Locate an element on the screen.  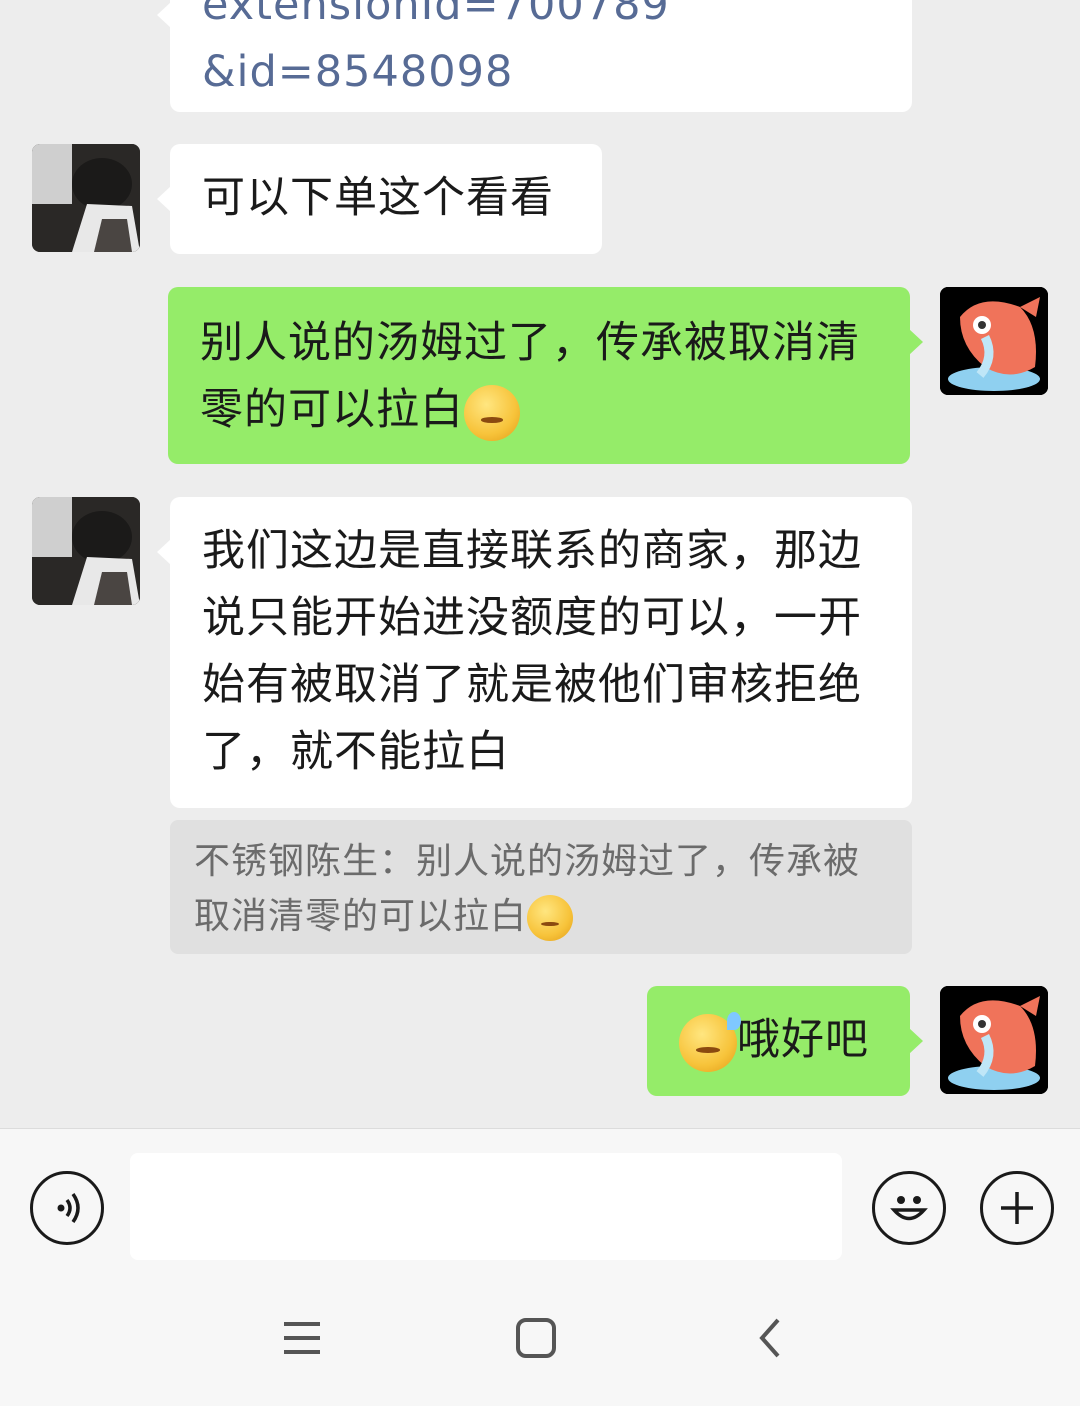
message-text-line-4: 了，就不能拉白 is located at coordinates (356, 752).